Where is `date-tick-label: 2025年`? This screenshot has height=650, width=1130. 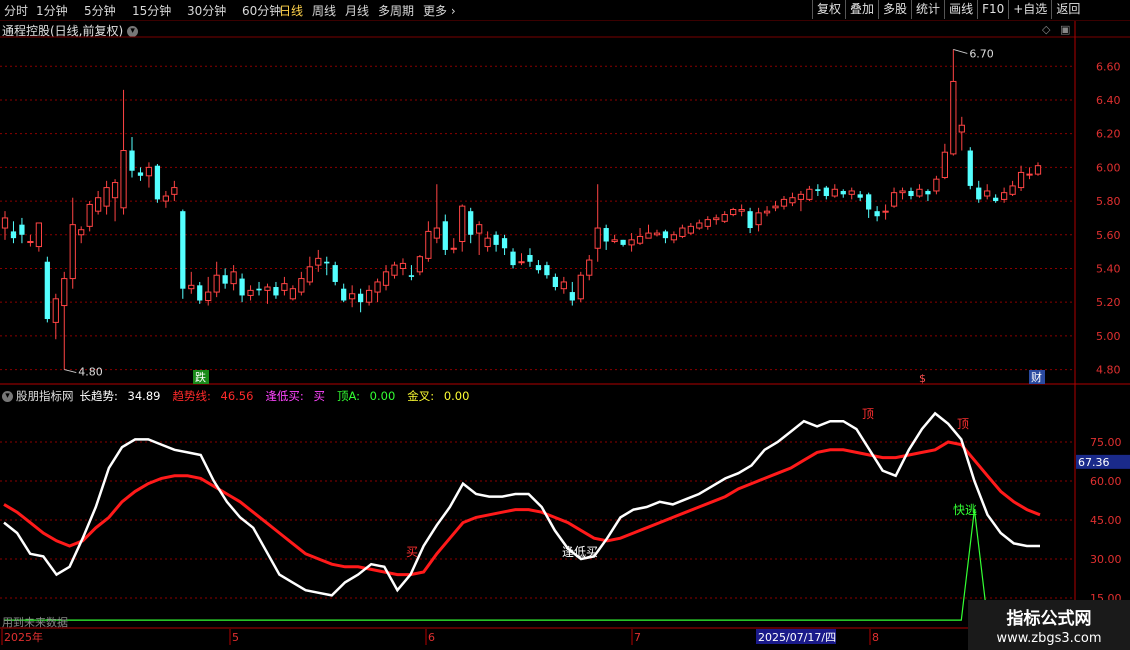 date-tick-label: 2025年 is located at coordinates (23, 637).